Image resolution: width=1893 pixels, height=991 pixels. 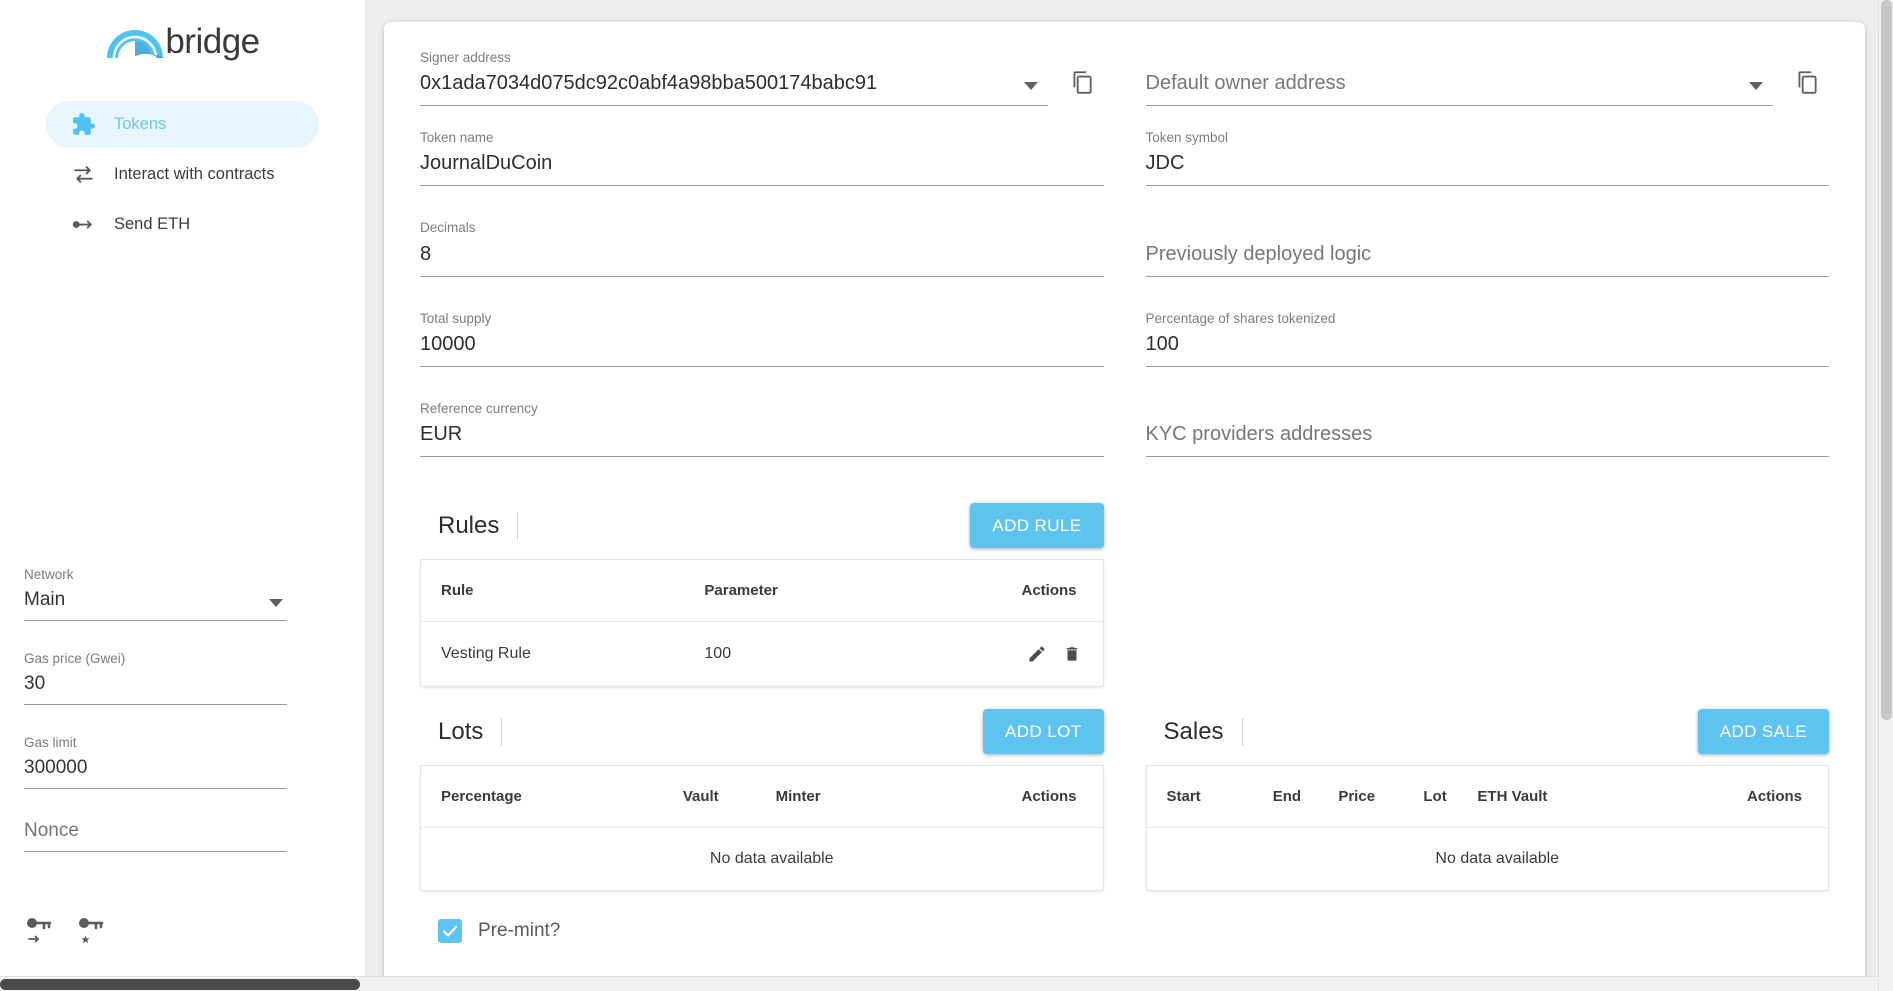 I want to click on rule-parameter-cell: 100, so click(x=718, y=653).